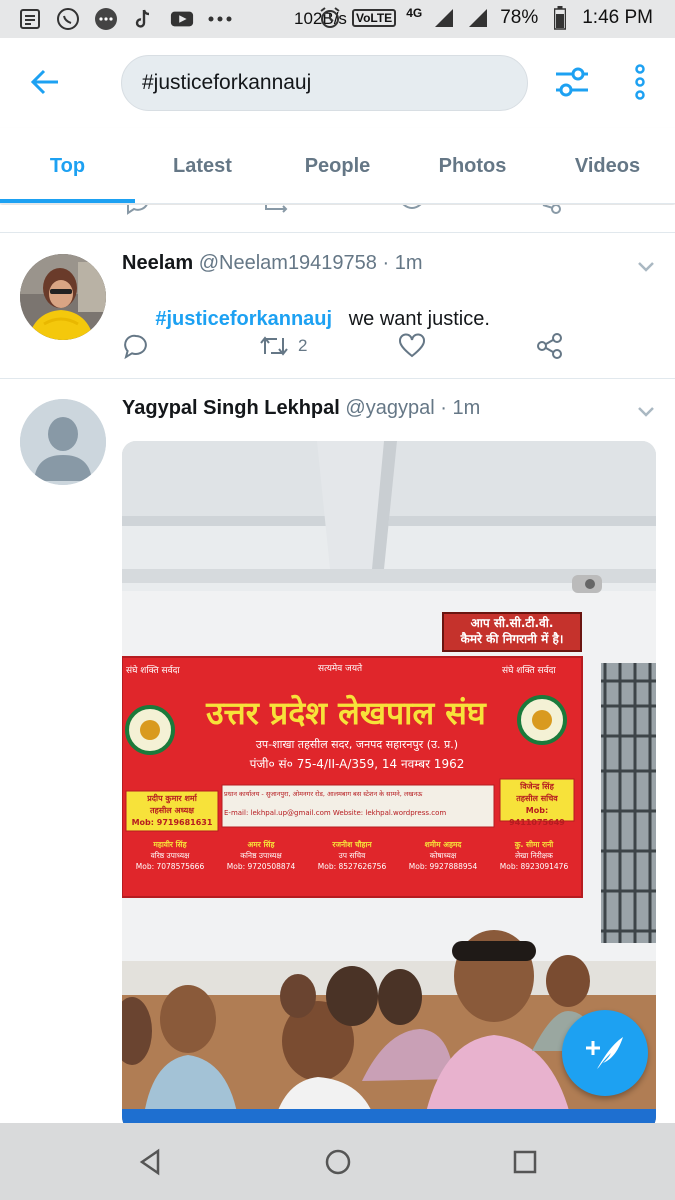 Image resolution: width=675 pixels, height=1200 pixels. I want to click on news-notification-icon, so click(30, 19).